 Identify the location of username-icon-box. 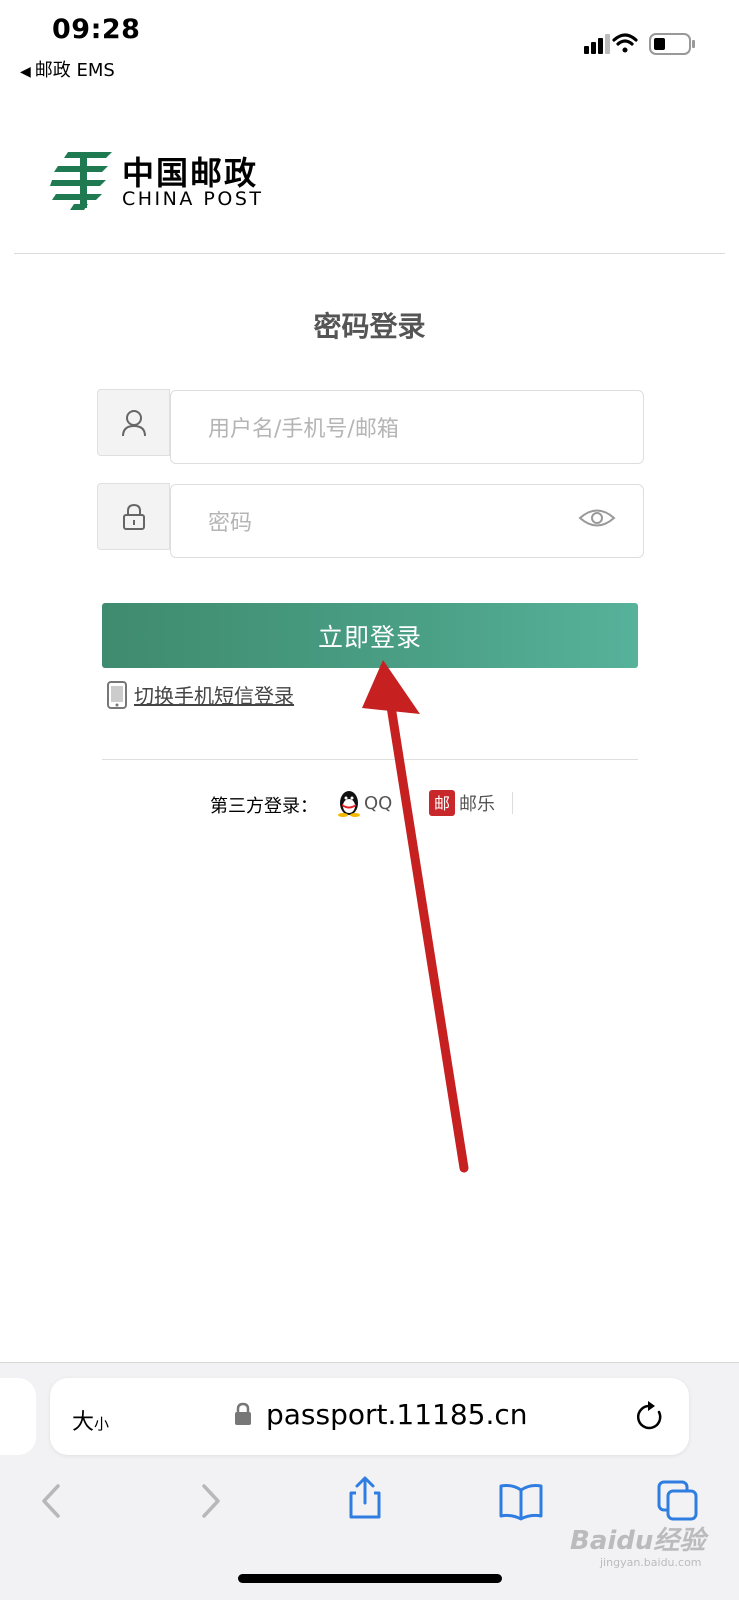
(133, 422).